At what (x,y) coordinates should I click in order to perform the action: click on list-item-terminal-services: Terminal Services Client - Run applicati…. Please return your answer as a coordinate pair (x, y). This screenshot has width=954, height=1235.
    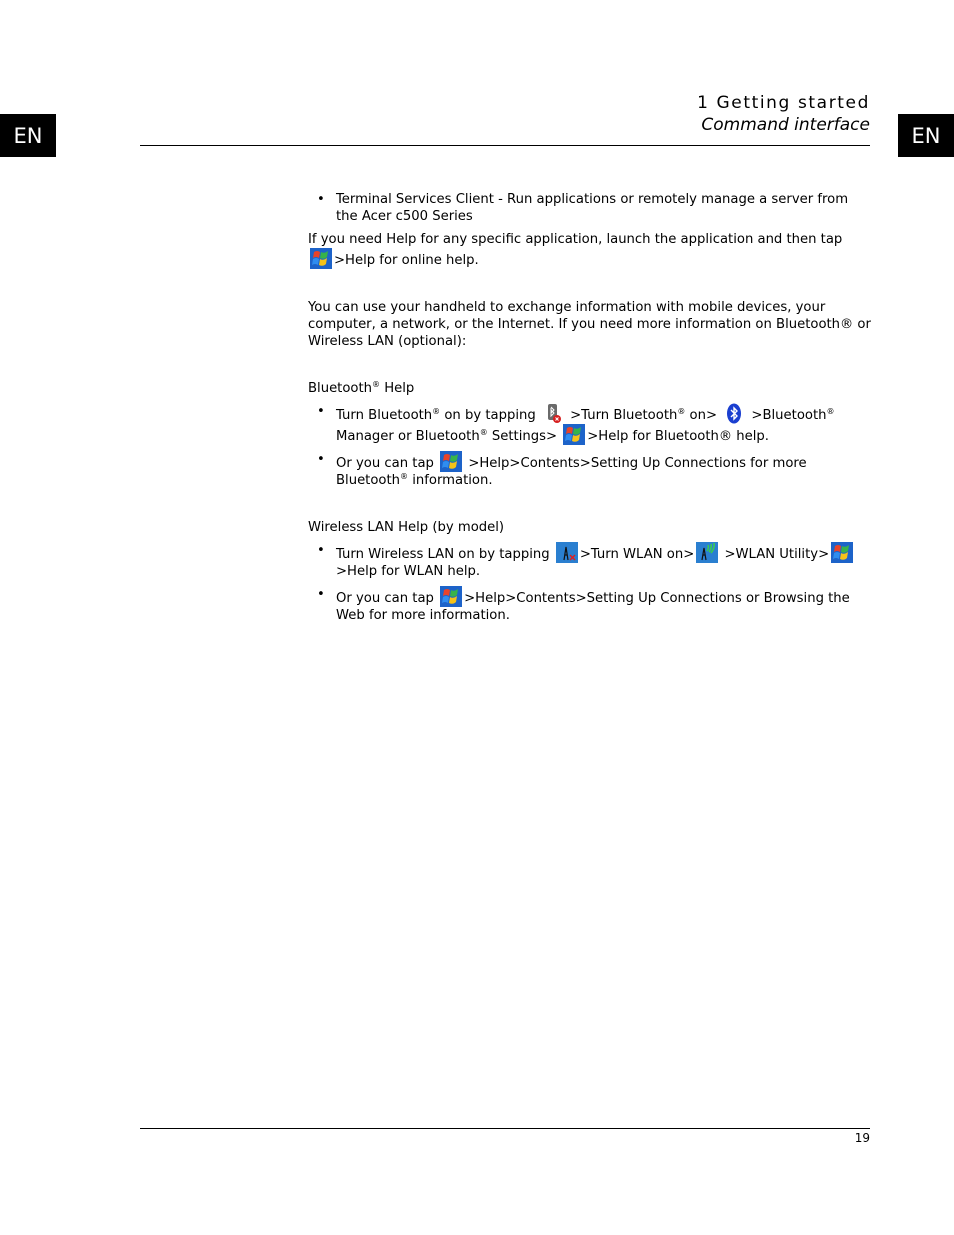
    Looking at the image, I should click on (590, 208).